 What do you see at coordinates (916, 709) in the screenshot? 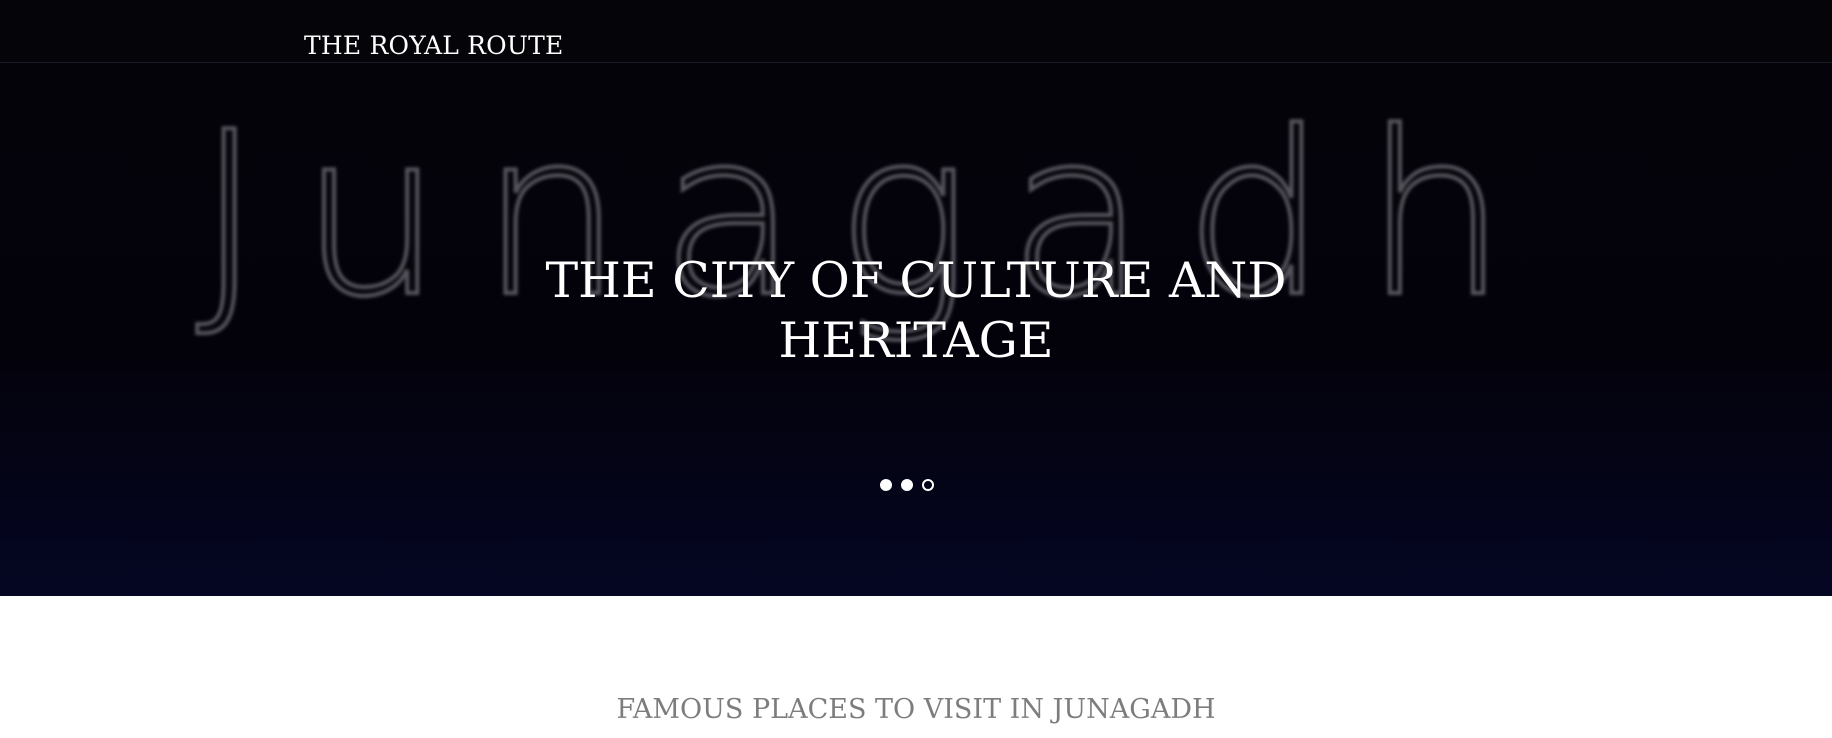
I see `section-heading: FAMOUS PLACES TO VISIT IN JUNAGADH` at bounding box center [916, 709].